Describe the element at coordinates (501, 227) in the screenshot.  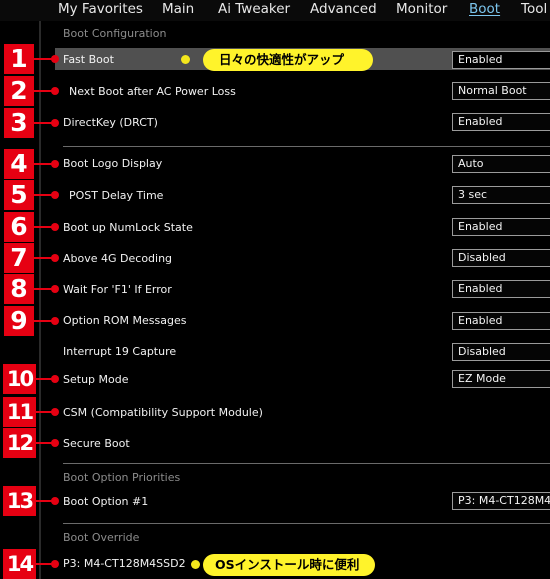
I see `value-boot-up-numlock-state: Enabled` at that location.